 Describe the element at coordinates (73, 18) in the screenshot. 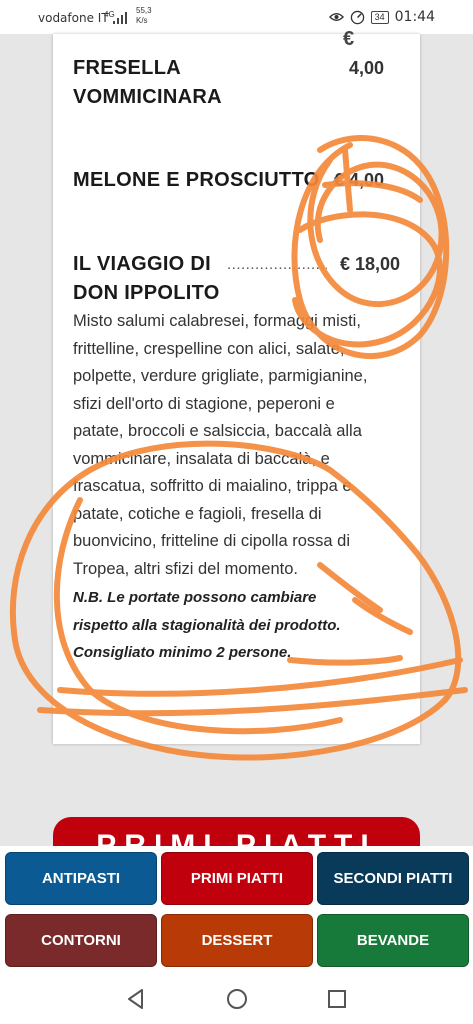

I see `carrier-name: vodafone IT` at that location.